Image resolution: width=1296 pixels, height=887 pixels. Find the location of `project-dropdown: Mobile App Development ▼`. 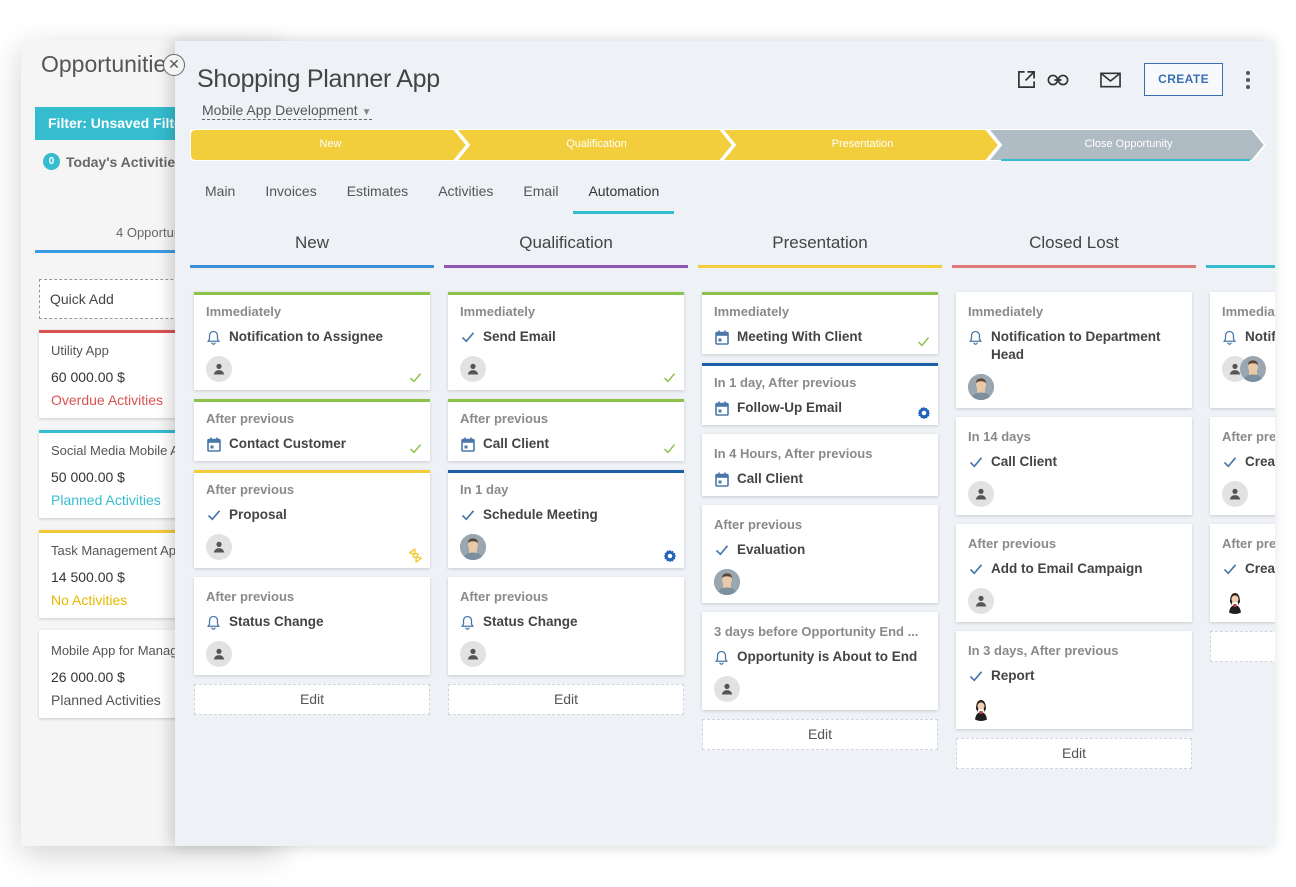

project-dropdown: Mobile App Development ▼ is located at coordinates (287, 111).